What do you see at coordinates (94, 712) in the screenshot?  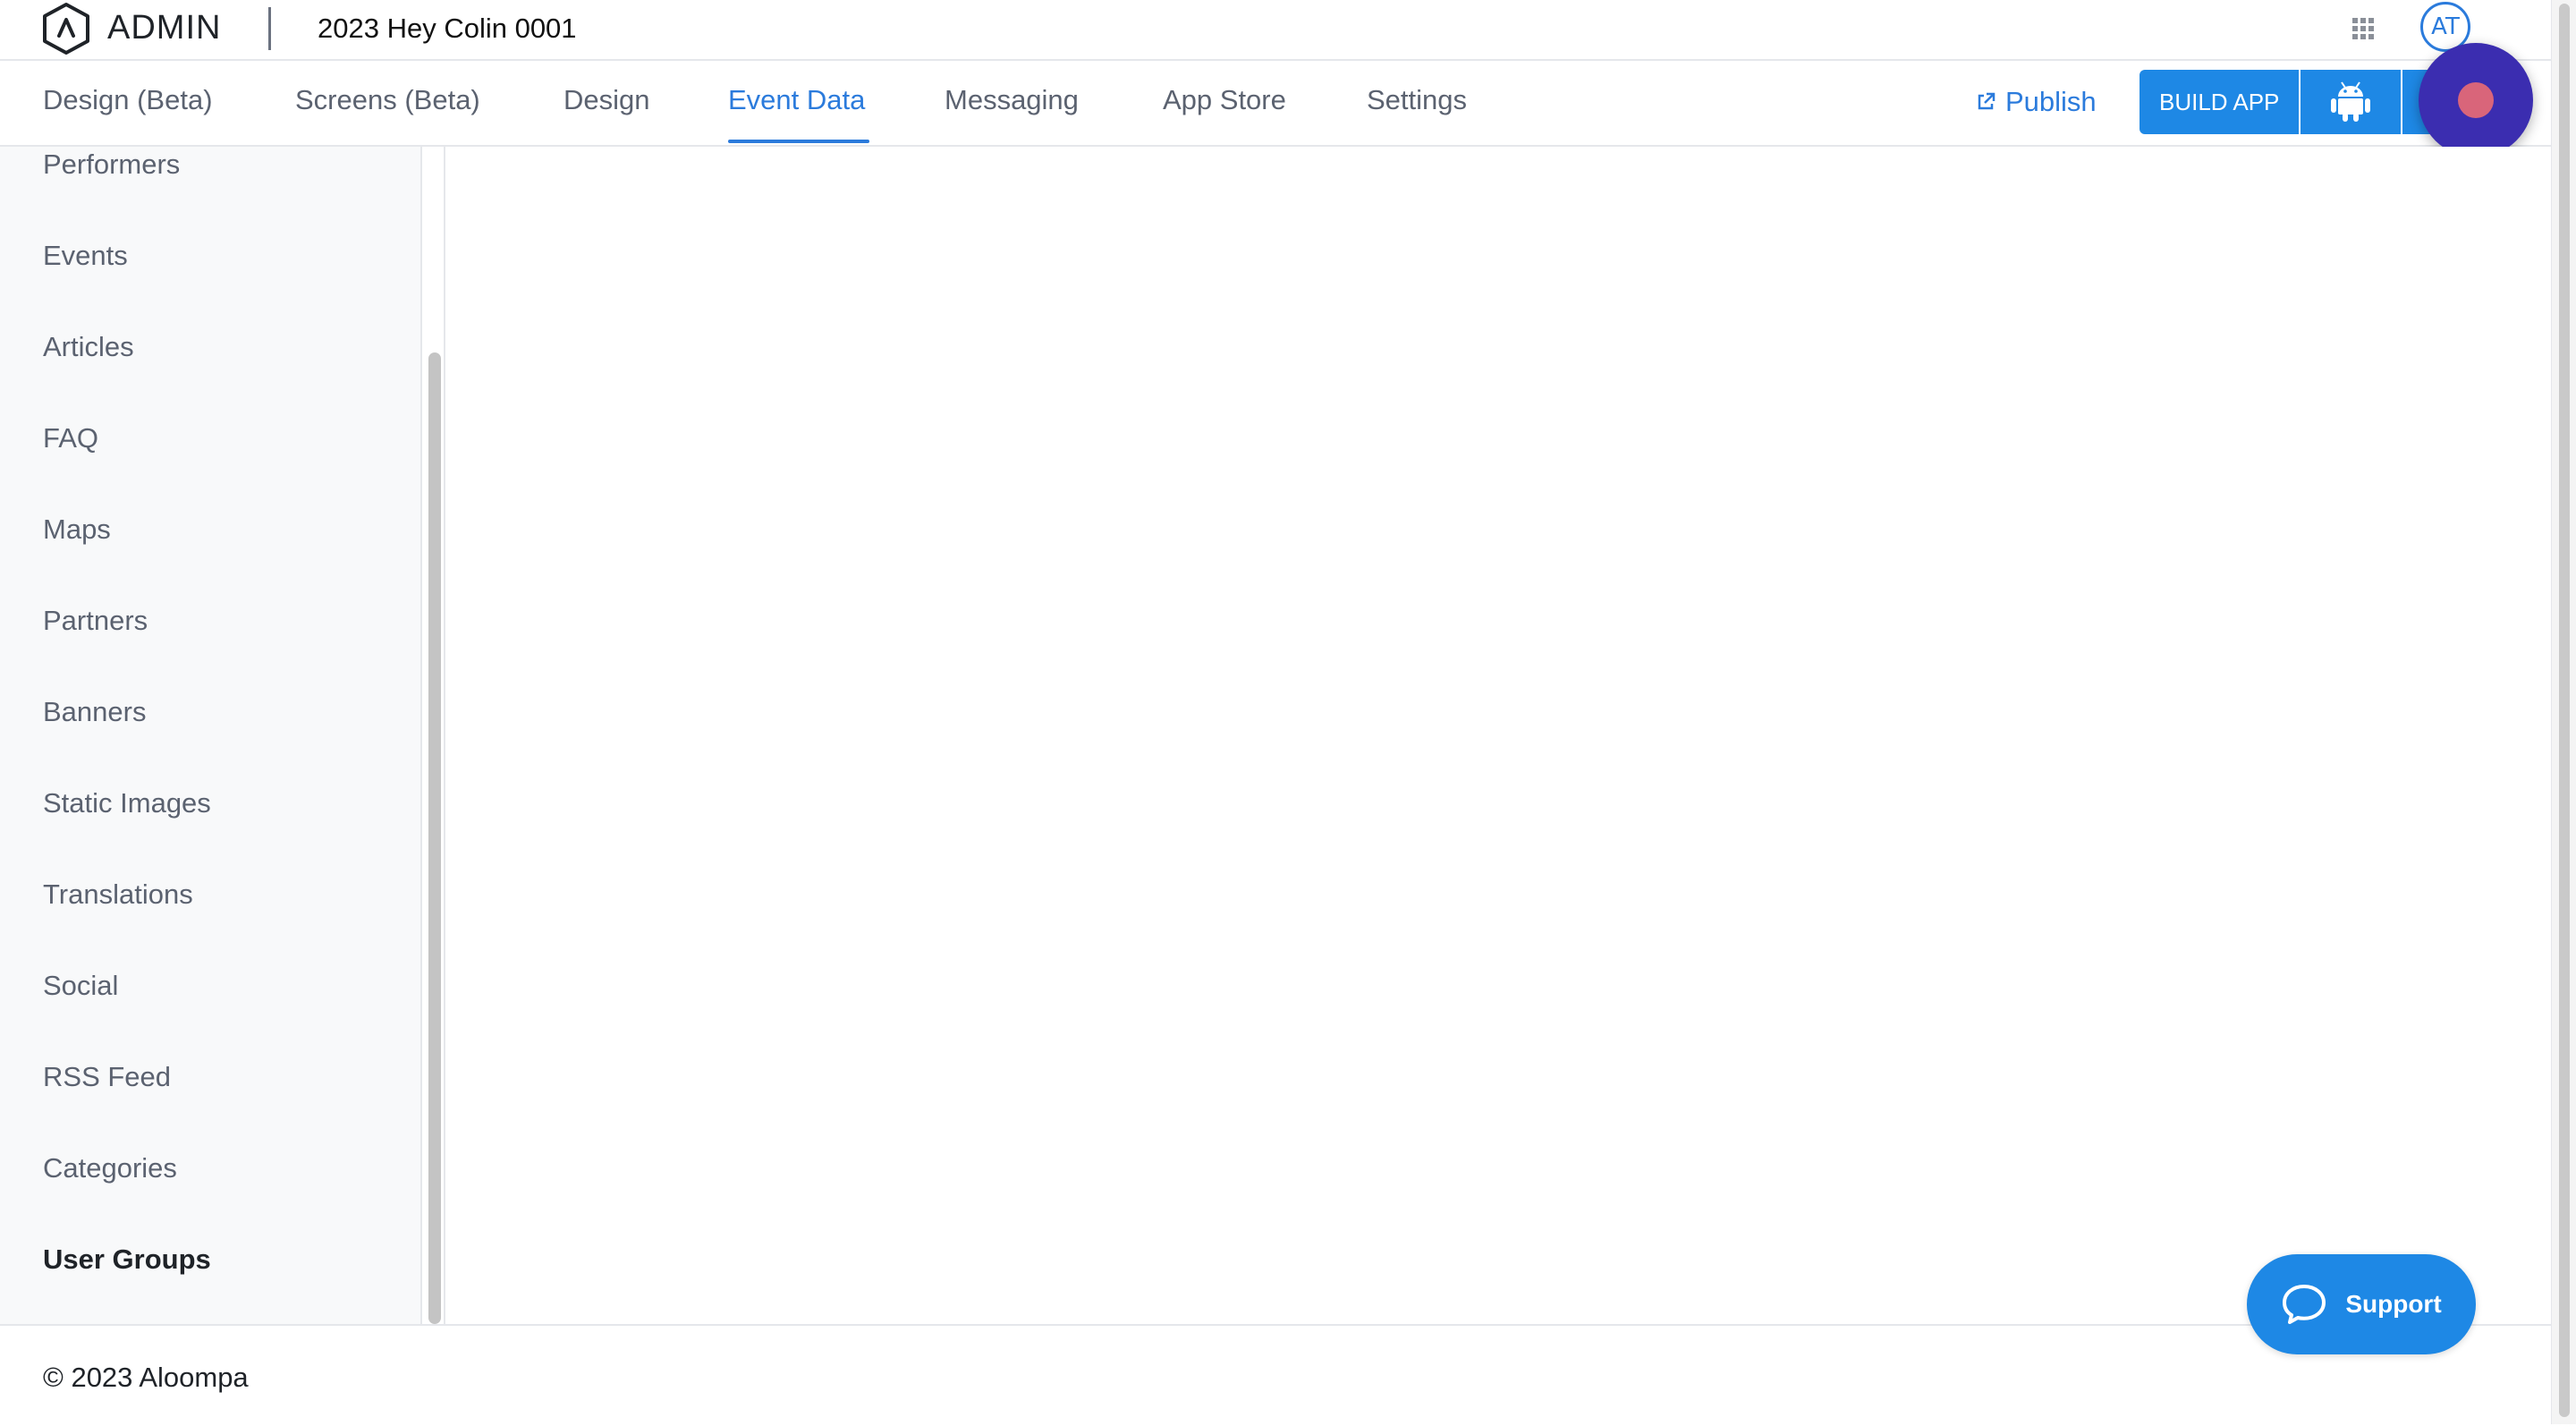 I see `sidebar-item-banners: Banners` at bounding box center [94, 712].